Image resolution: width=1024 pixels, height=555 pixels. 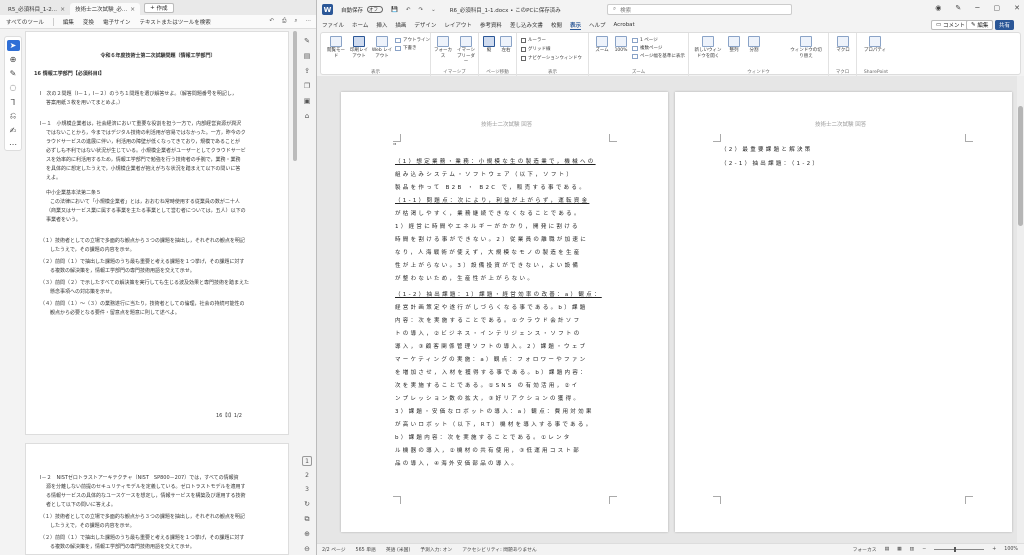 What do you see at coordinates (980, 25) in the screenshot?
I see `edit-mode-button: ✎ 編集` at bounding box center [980, 25].